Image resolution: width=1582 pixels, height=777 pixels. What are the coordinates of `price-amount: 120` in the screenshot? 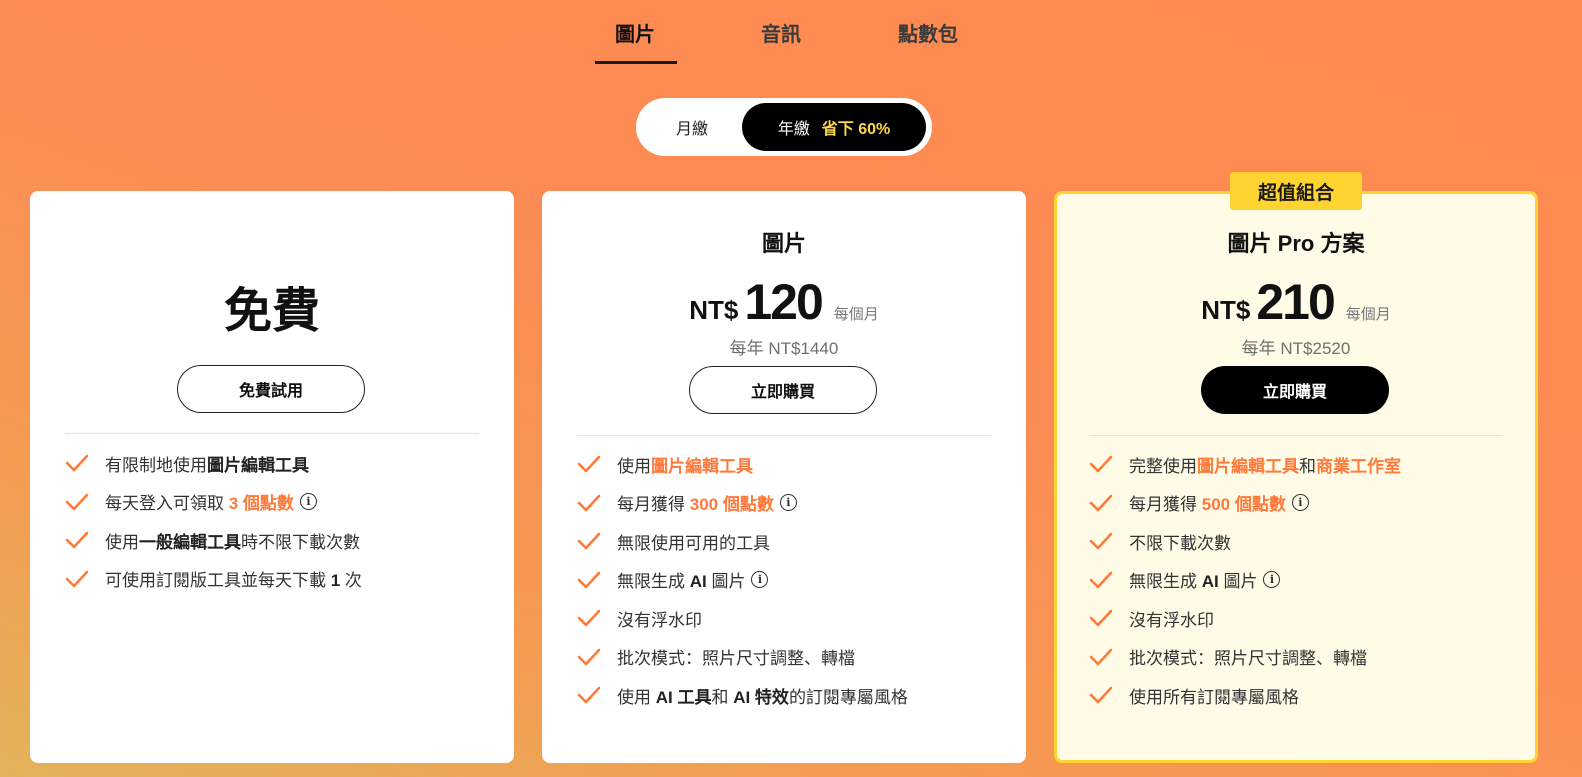 It's located at (783, 302).